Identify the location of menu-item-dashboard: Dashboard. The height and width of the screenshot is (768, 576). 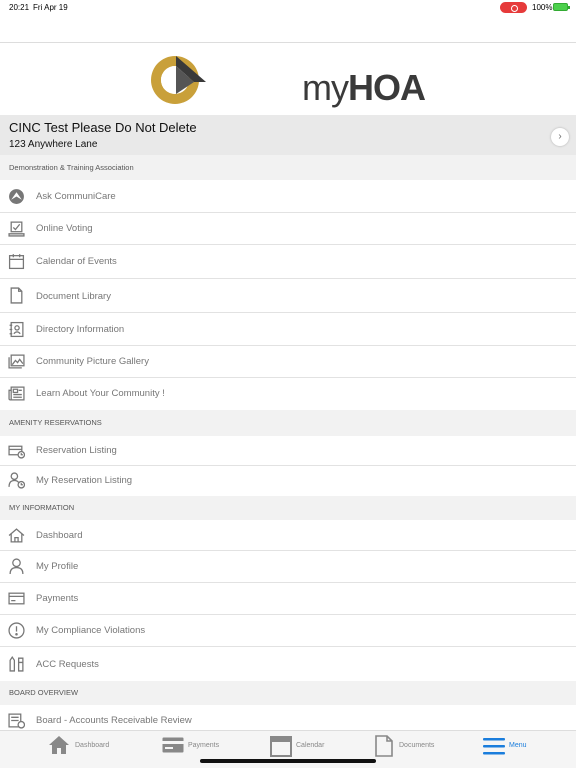
(288, 535).